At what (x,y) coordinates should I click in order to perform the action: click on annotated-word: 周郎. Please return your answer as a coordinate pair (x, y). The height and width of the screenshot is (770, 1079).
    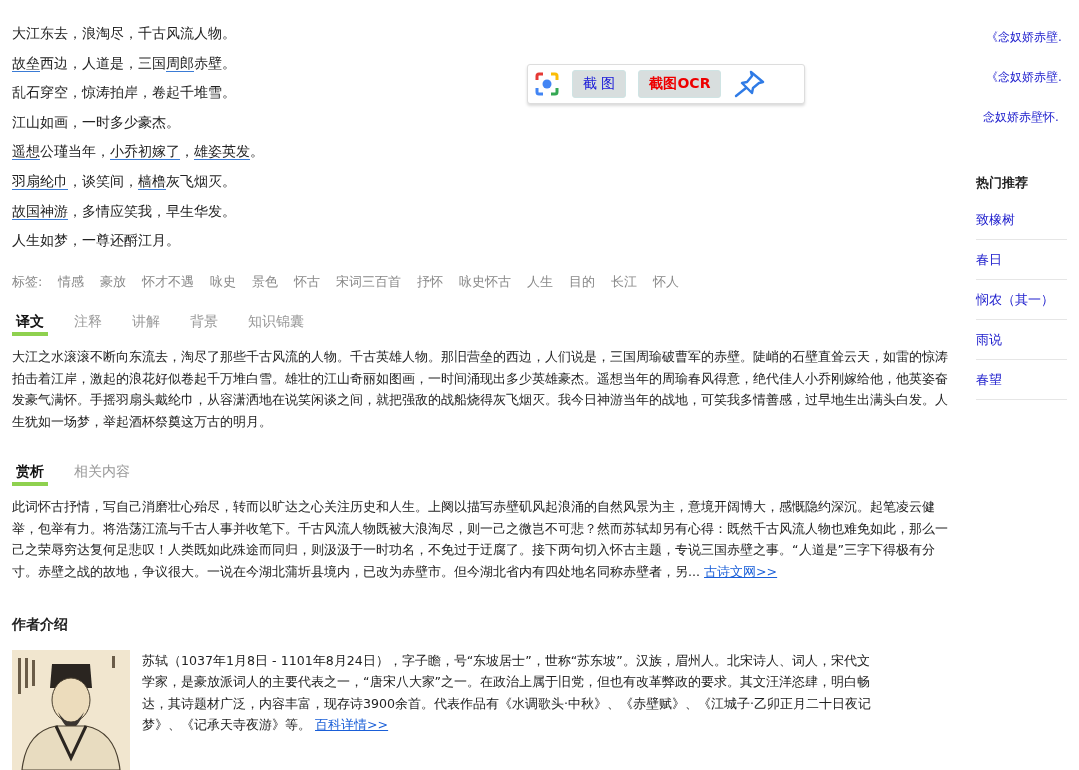
    Looking at the image, I should click on (180, 63).